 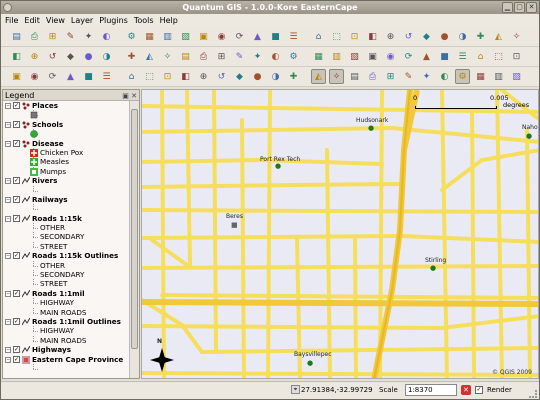 What do you see at coordinates (444, 56) in the screenshot?
I see `stat-icon: ■` at bounding box center [444, 56].